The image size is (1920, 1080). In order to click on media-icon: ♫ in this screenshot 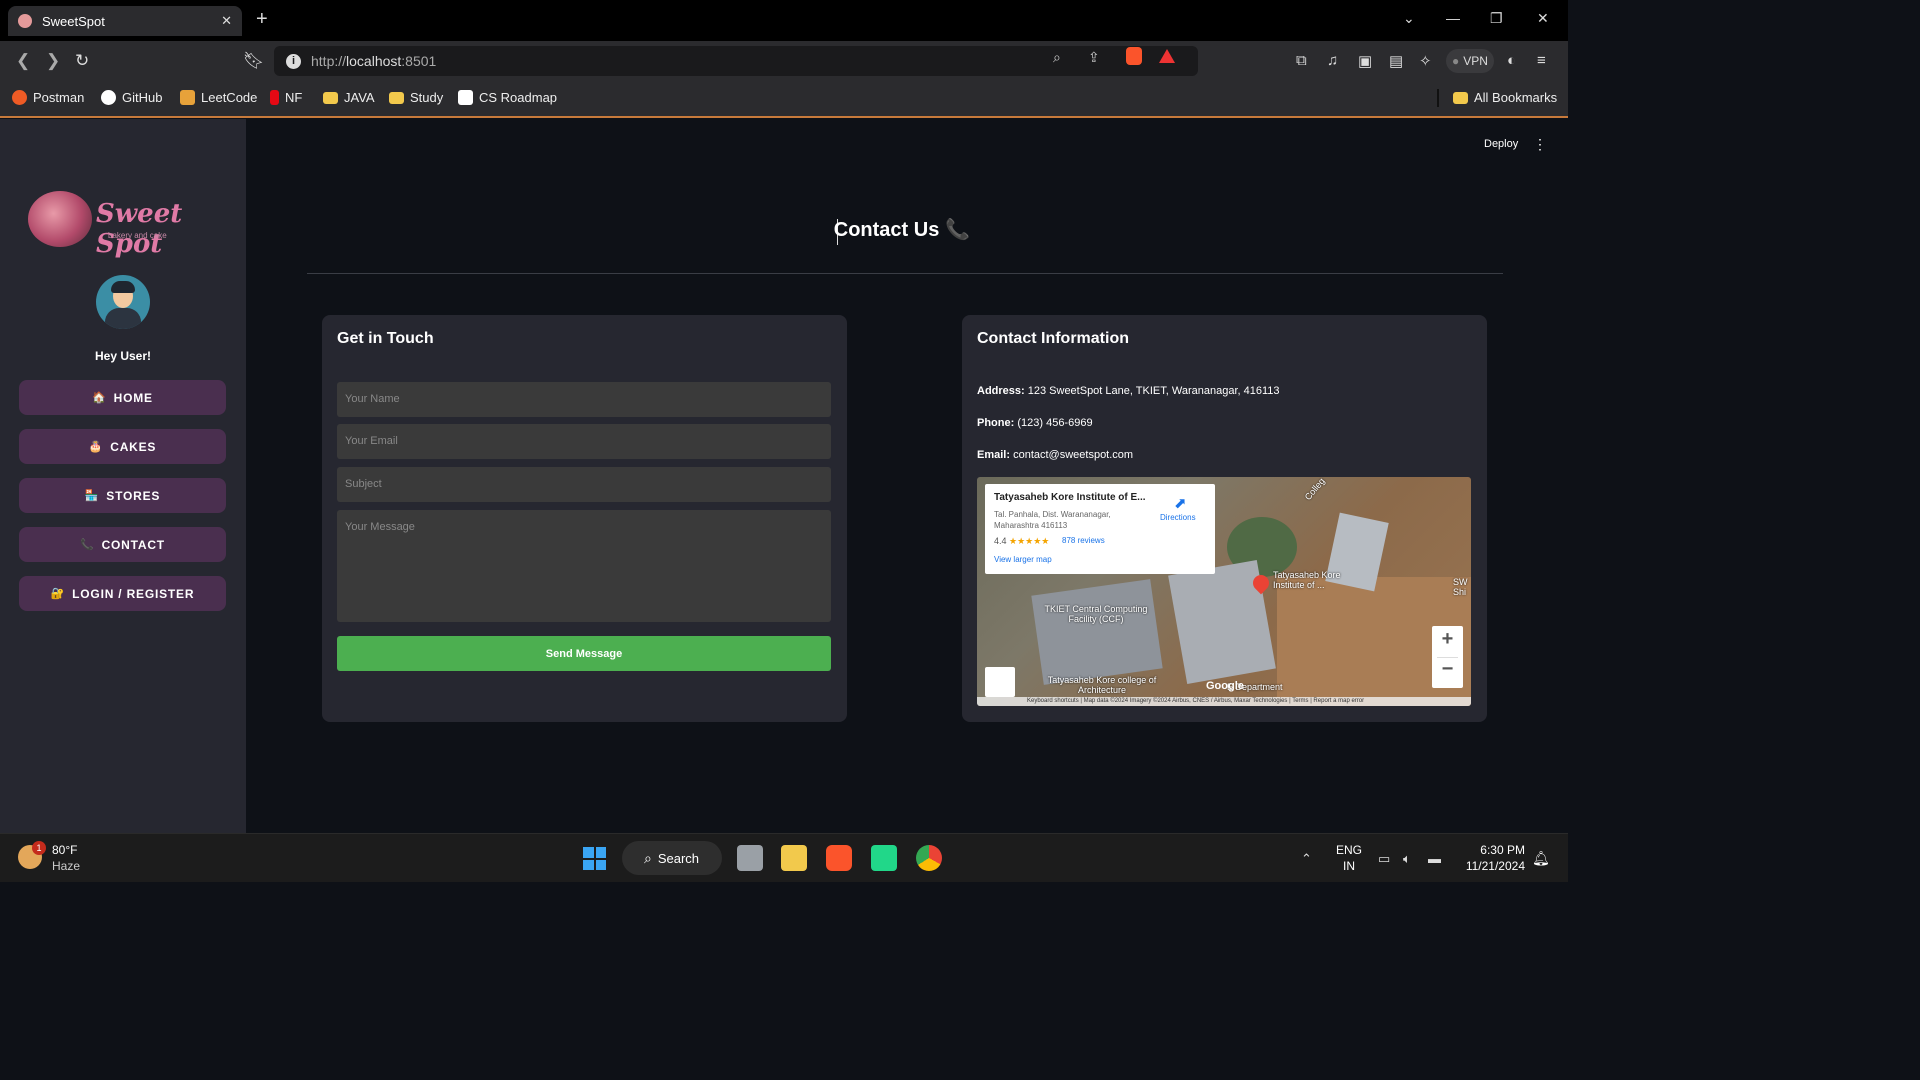, I will do `click(1332, 60)`.